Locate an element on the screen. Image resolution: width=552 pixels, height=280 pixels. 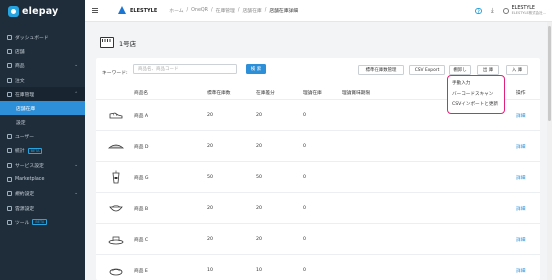
gear-icon is located at coordinates (9, 165).